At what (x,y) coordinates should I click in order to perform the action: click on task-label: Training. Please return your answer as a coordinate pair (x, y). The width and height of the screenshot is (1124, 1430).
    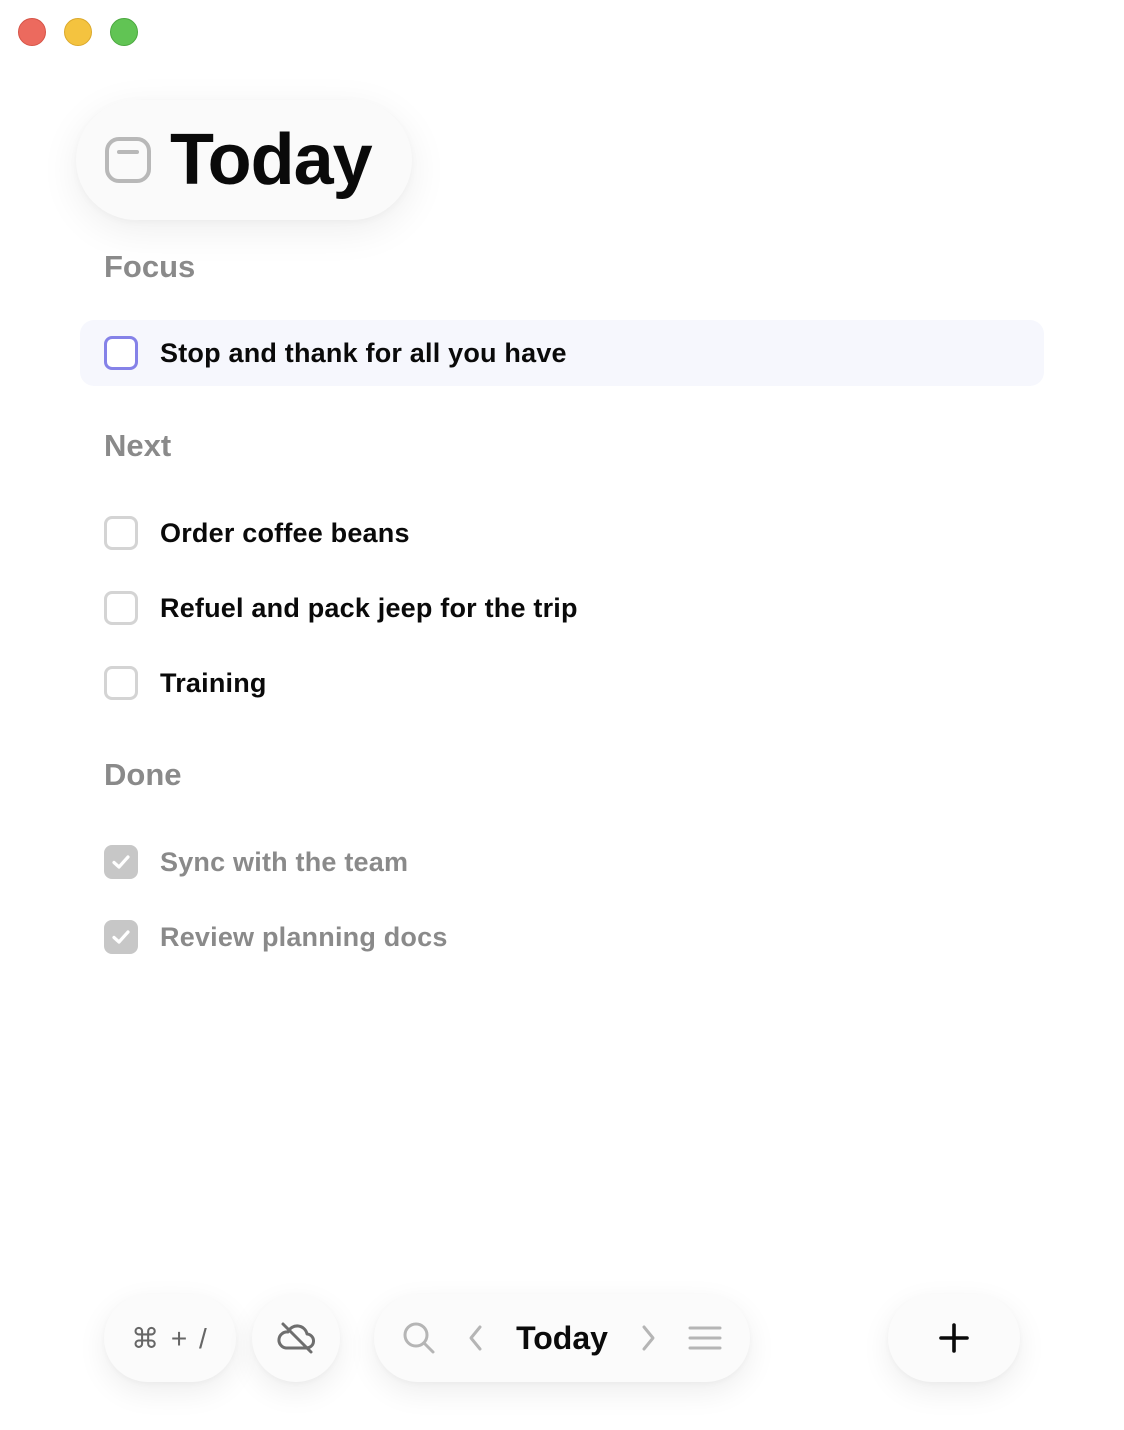
    Looking at the image, I should click on (213, 682).